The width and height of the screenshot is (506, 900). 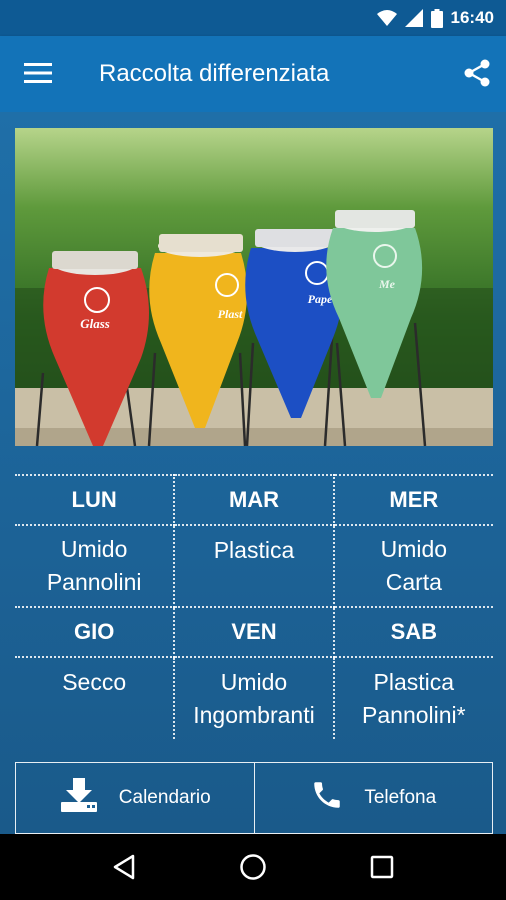 I want to click on day-items: Secco, so click(x=95, y=698).